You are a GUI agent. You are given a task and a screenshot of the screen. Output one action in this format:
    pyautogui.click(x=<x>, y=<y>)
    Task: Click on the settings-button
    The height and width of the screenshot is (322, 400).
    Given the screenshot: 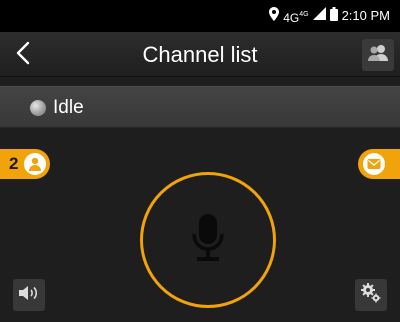 What is the action you would take?
    pyautogui.click(x=371, y=295)
    